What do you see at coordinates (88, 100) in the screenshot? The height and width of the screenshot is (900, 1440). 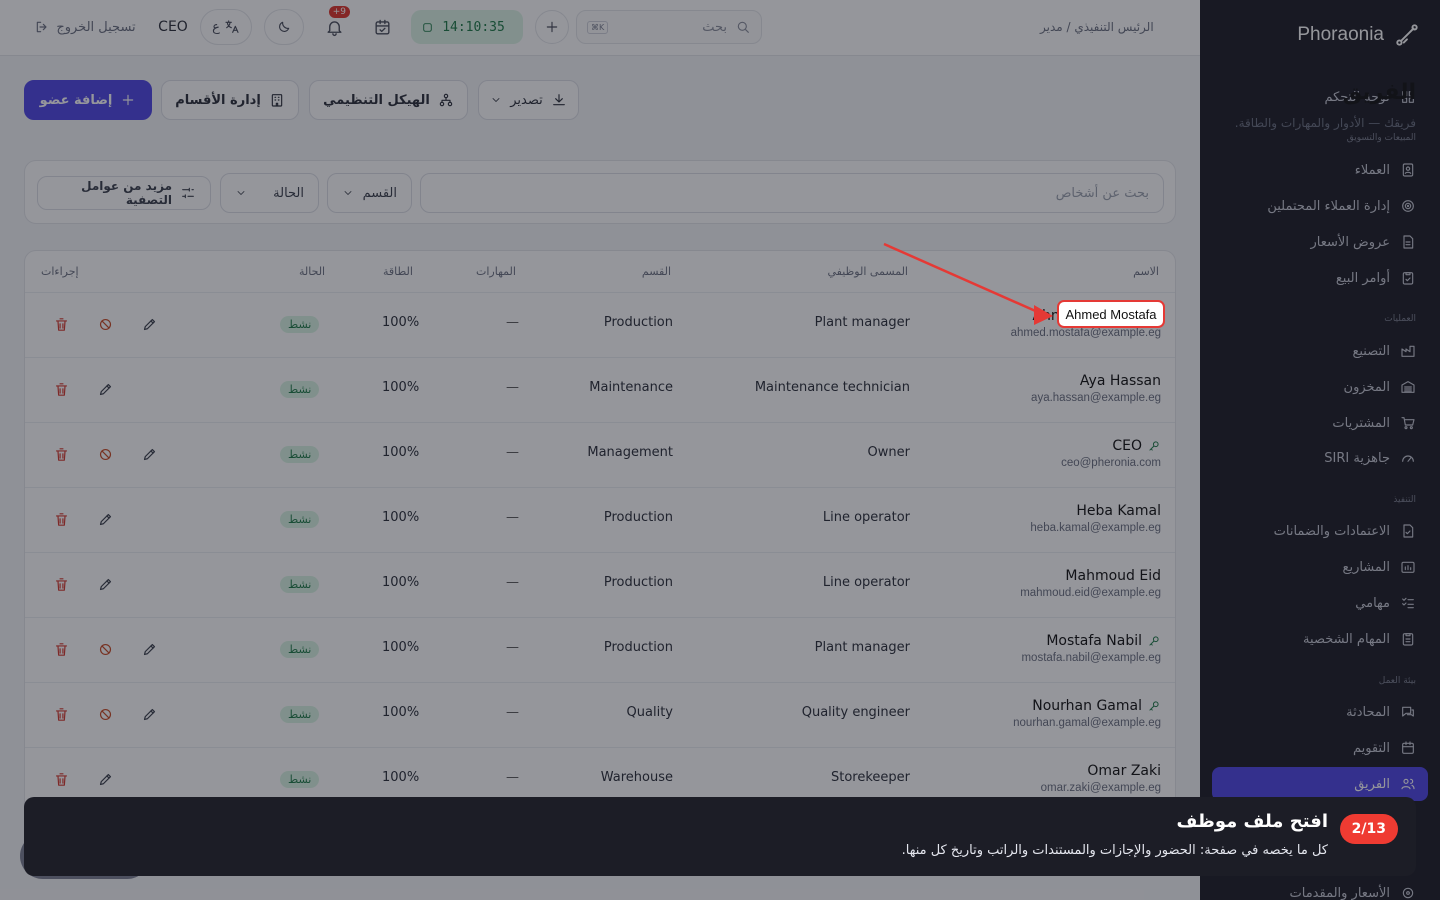 I see `add-member-button: إضافة عضو` at bounding box center [88, 100].